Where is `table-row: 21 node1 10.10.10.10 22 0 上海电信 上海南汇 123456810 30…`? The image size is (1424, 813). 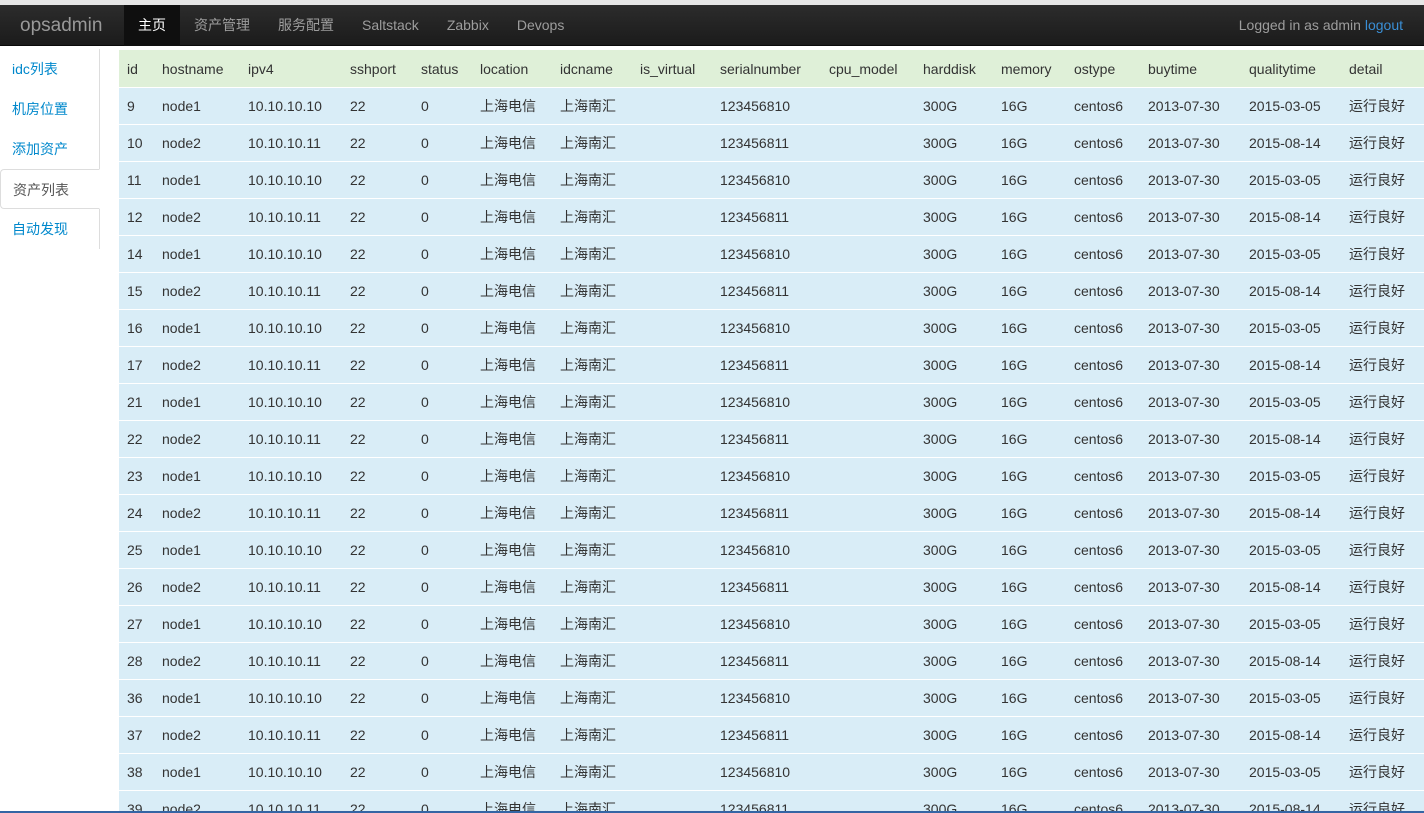
table-row: 21 node1 10.10.10.10 22 0 上海电信 上海南汇 123456810 30… is located at coordinates (771, 402).